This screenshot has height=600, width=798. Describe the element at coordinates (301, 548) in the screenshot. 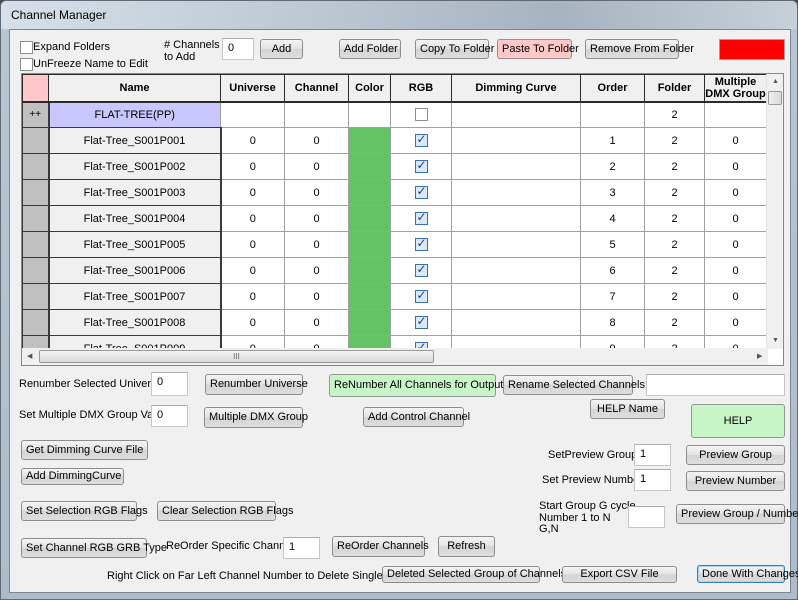

I see `reorder-input: 1` at that location.